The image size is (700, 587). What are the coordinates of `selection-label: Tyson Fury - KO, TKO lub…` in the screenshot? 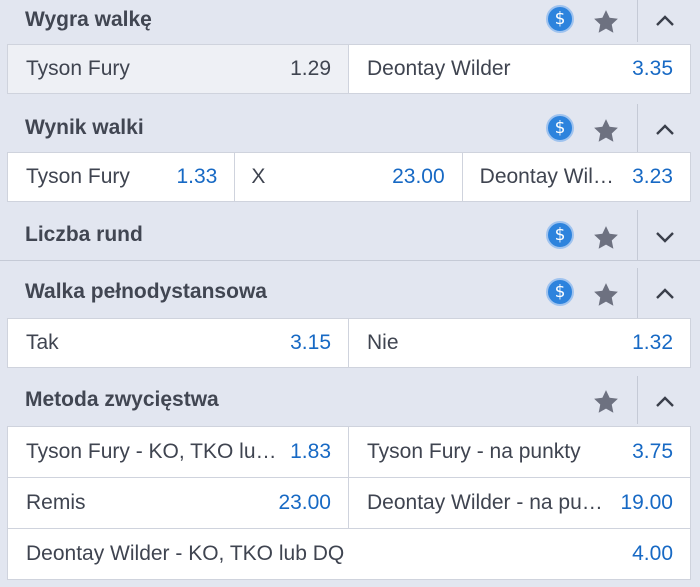 It's located at (155, 451).